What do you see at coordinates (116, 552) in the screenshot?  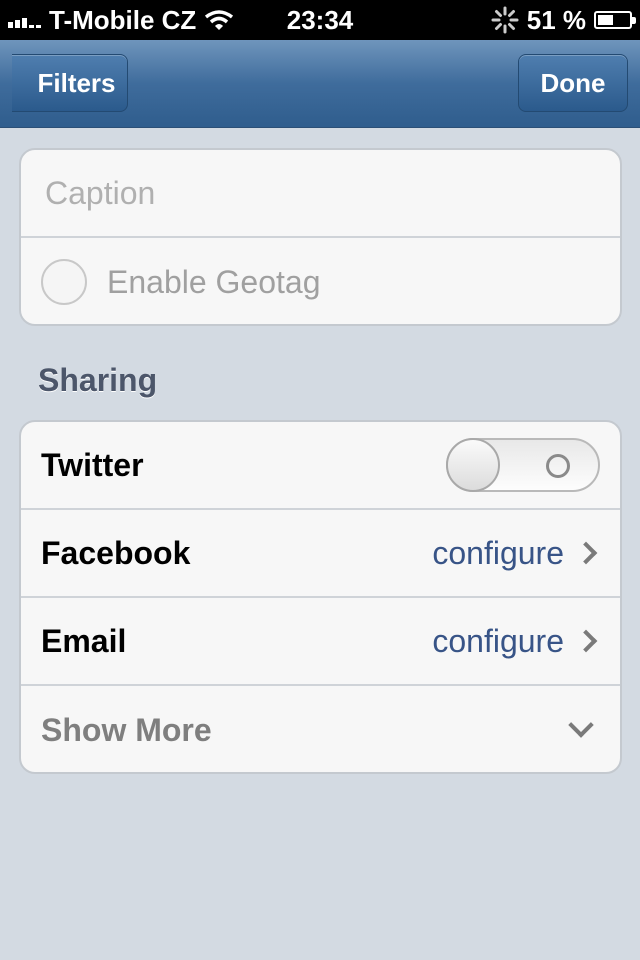 I see `facebook-label: Facebook` at bounding box center [116, 552].